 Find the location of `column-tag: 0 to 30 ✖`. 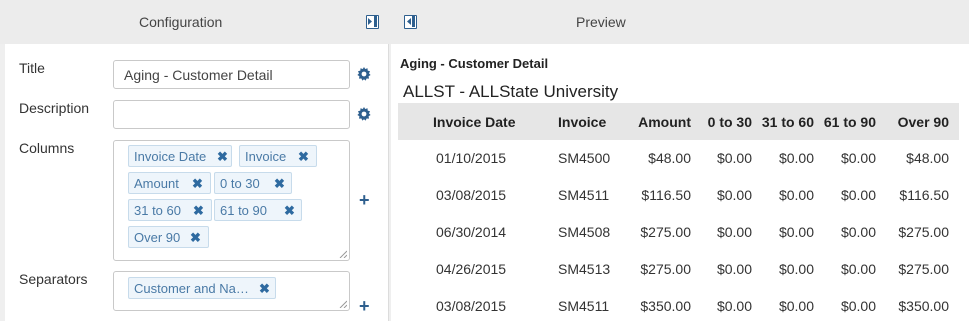

column-tag: 0 to 30 ✖ is located at coordinates (253, 183).